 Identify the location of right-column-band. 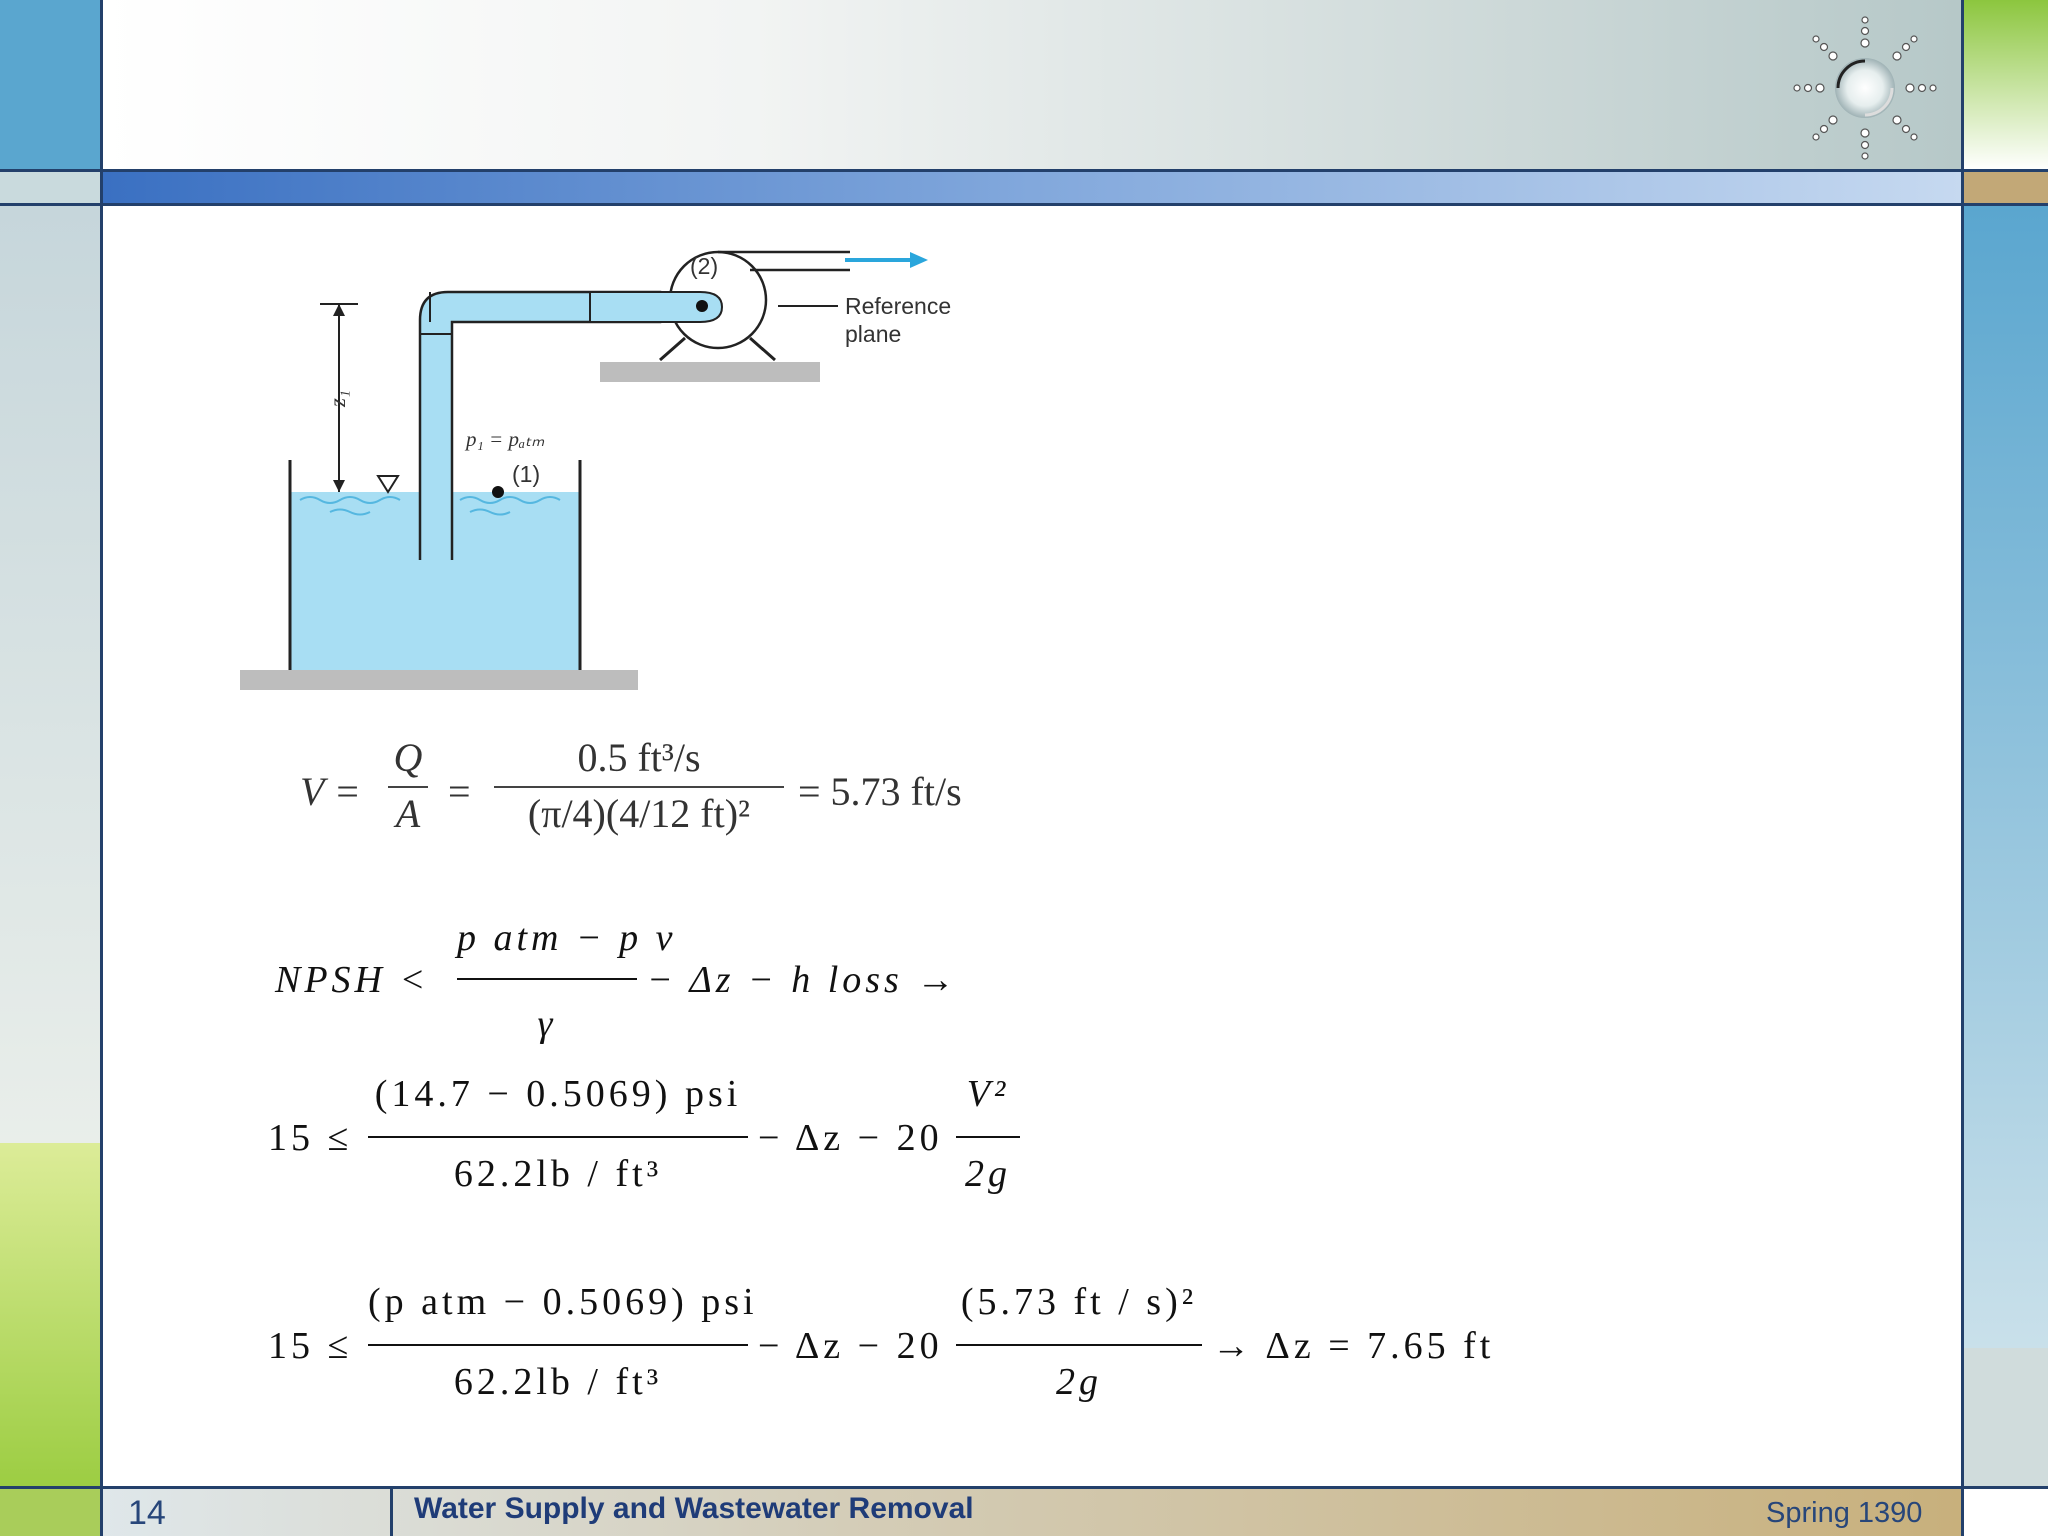
(2005, 187).